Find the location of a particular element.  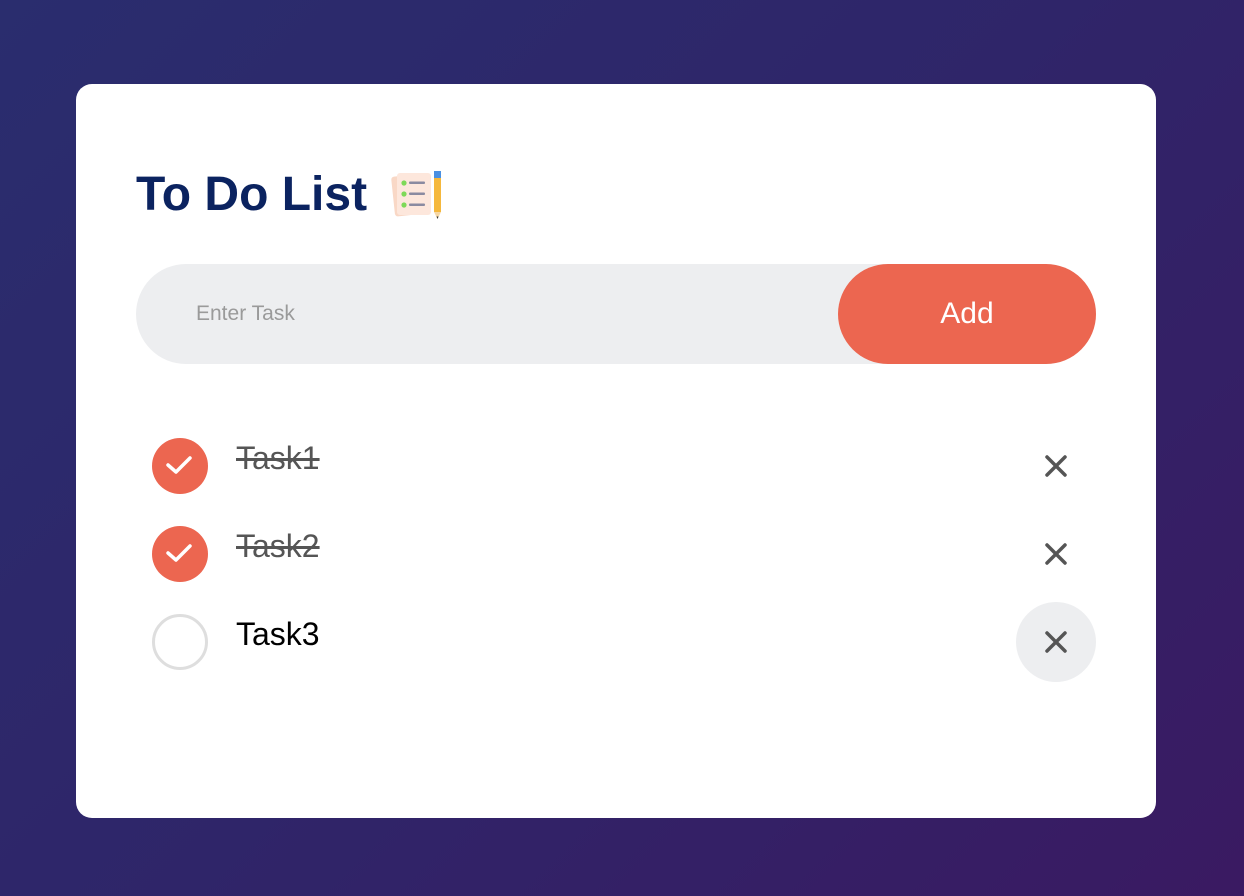

add-task-row: Add is located at coordinates (616, 314).